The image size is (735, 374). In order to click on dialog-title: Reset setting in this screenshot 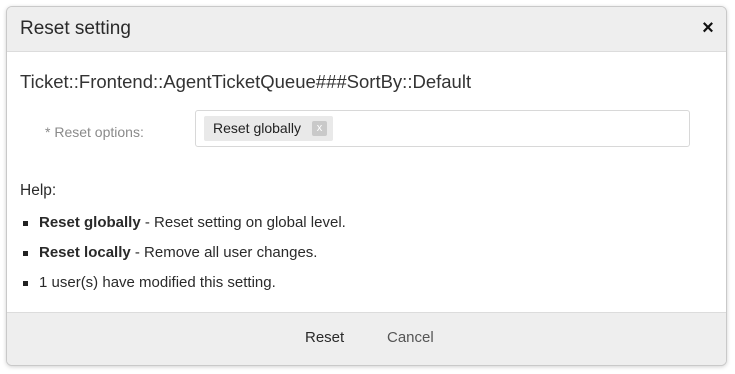, I will do `click(75, 28)`.